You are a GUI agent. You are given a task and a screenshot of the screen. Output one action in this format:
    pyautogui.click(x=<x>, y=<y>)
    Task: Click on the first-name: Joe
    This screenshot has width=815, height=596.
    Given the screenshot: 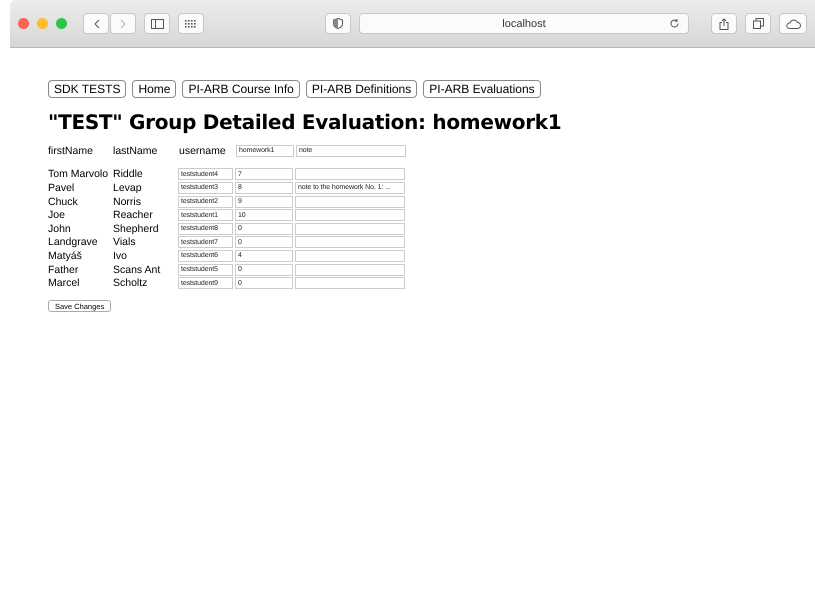 What is the action you would take?
    pyautogui.click(x=57, y=215)
    